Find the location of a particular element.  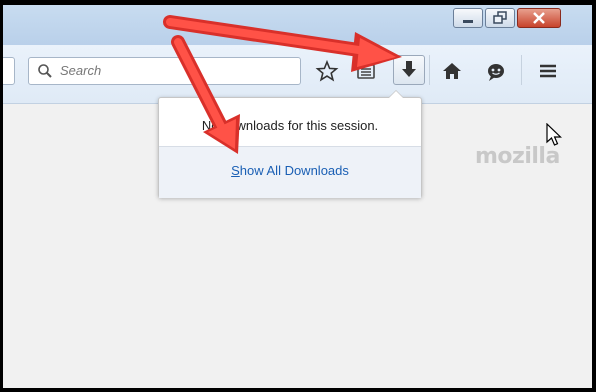

close-button is located at coordinates (539, 18).